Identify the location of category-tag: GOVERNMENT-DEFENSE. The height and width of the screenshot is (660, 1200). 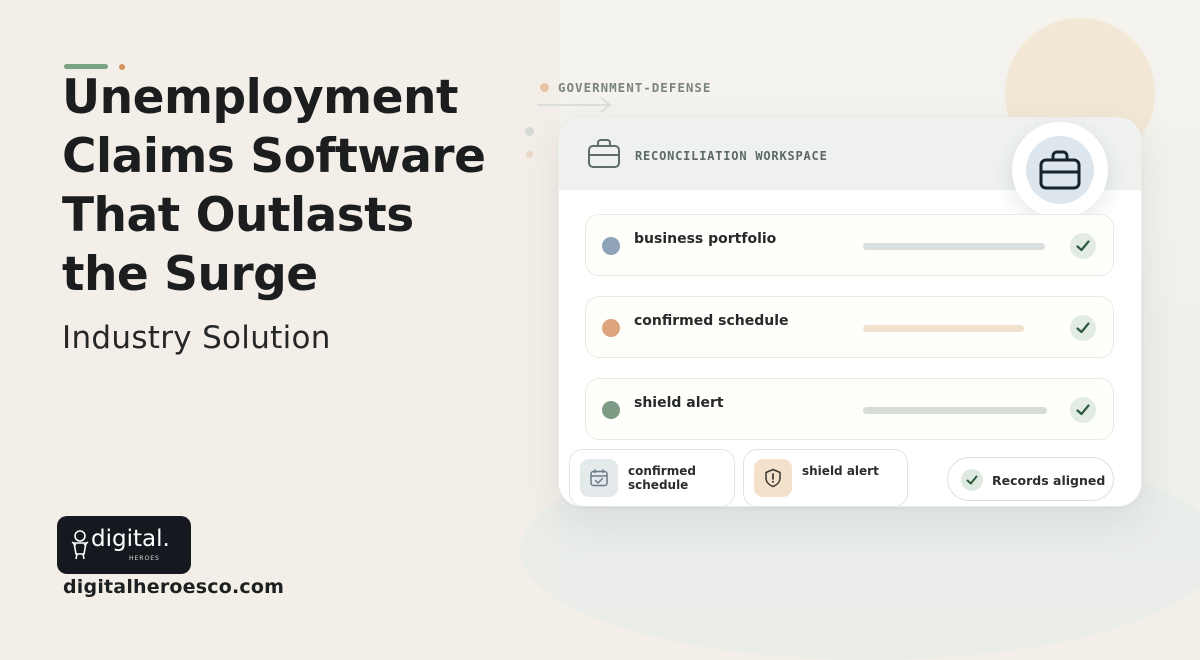
(625, 87).